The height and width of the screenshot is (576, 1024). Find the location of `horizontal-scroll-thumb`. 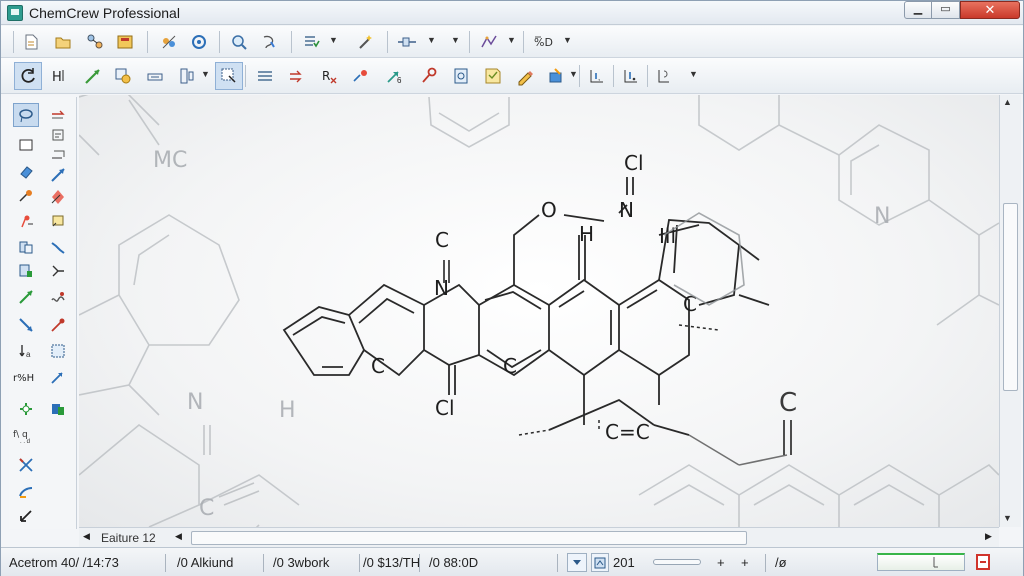

horizontal-scroll-thumb is located at coordinates (469, 538).